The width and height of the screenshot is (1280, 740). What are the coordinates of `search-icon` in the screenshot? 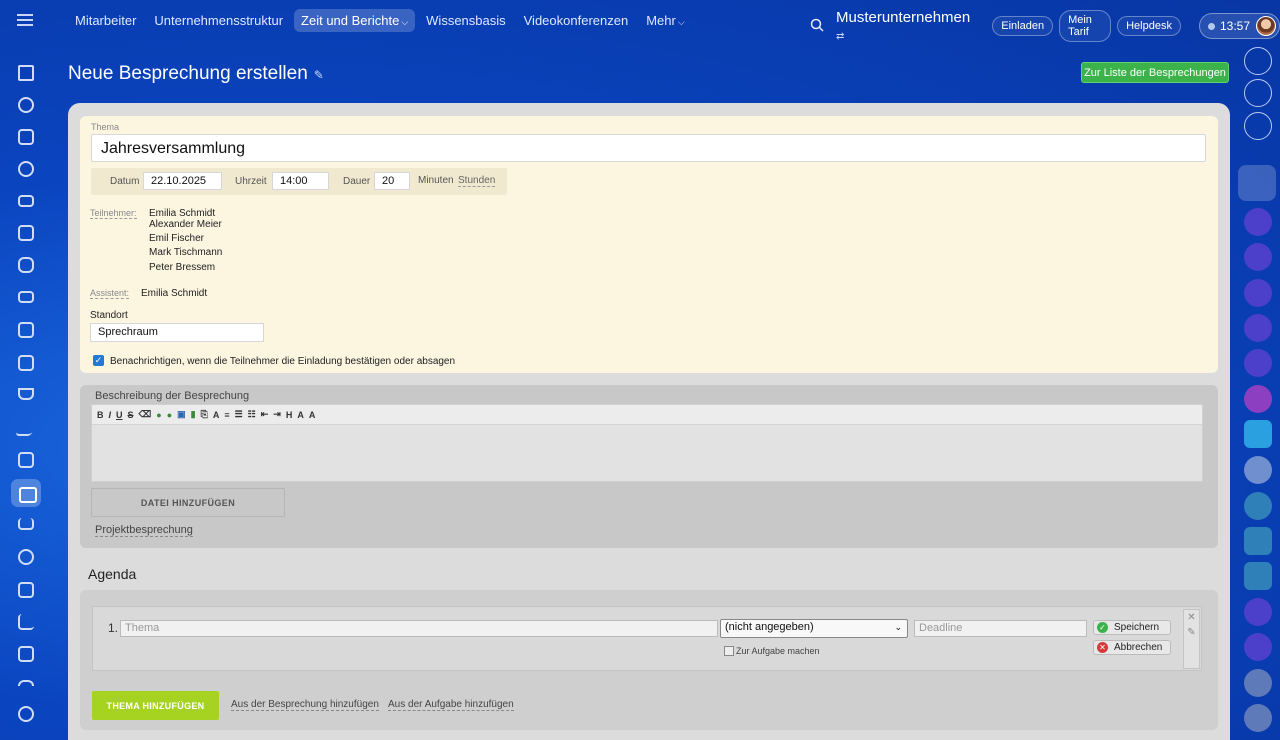 It's located at (817, 26).